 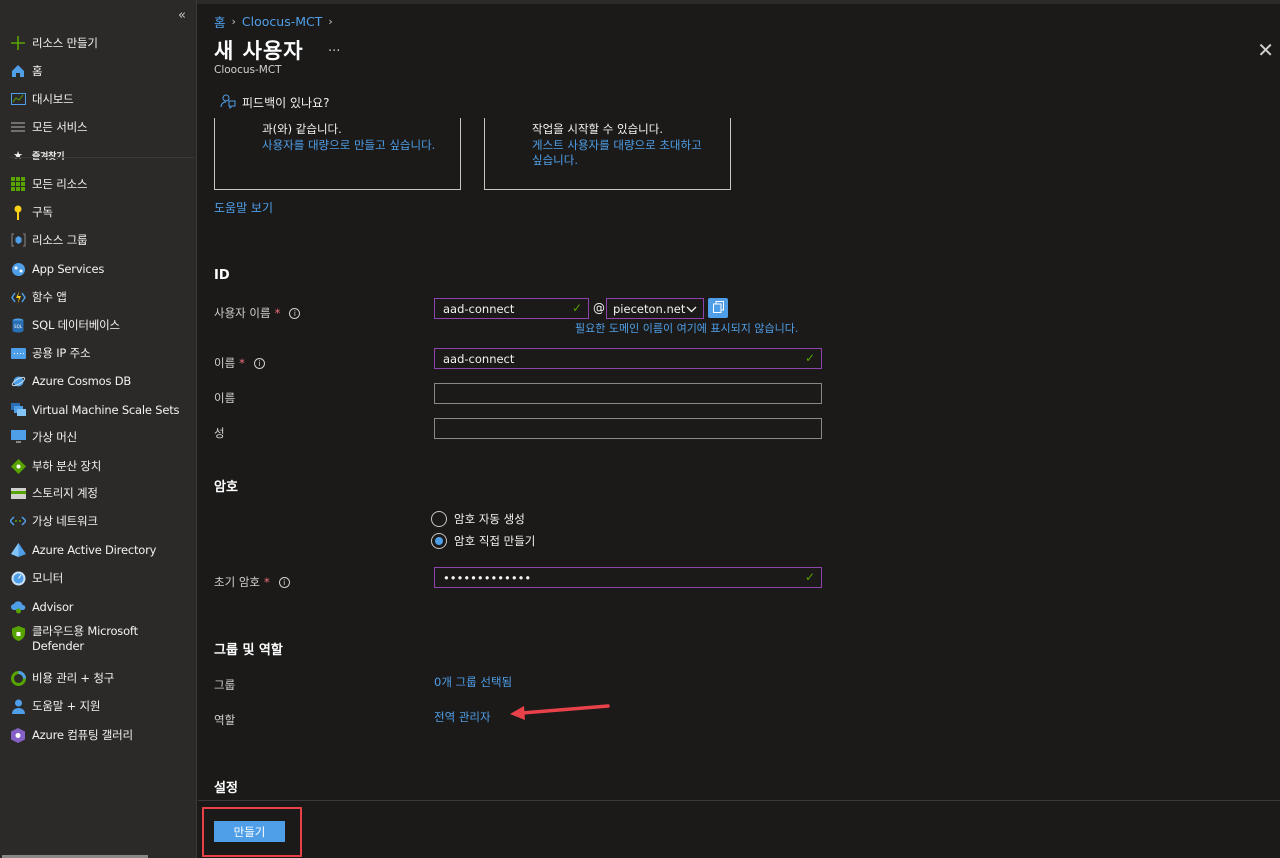 I want to click on sidebar-item-label: 대시보드, so click(x=53, y=99).